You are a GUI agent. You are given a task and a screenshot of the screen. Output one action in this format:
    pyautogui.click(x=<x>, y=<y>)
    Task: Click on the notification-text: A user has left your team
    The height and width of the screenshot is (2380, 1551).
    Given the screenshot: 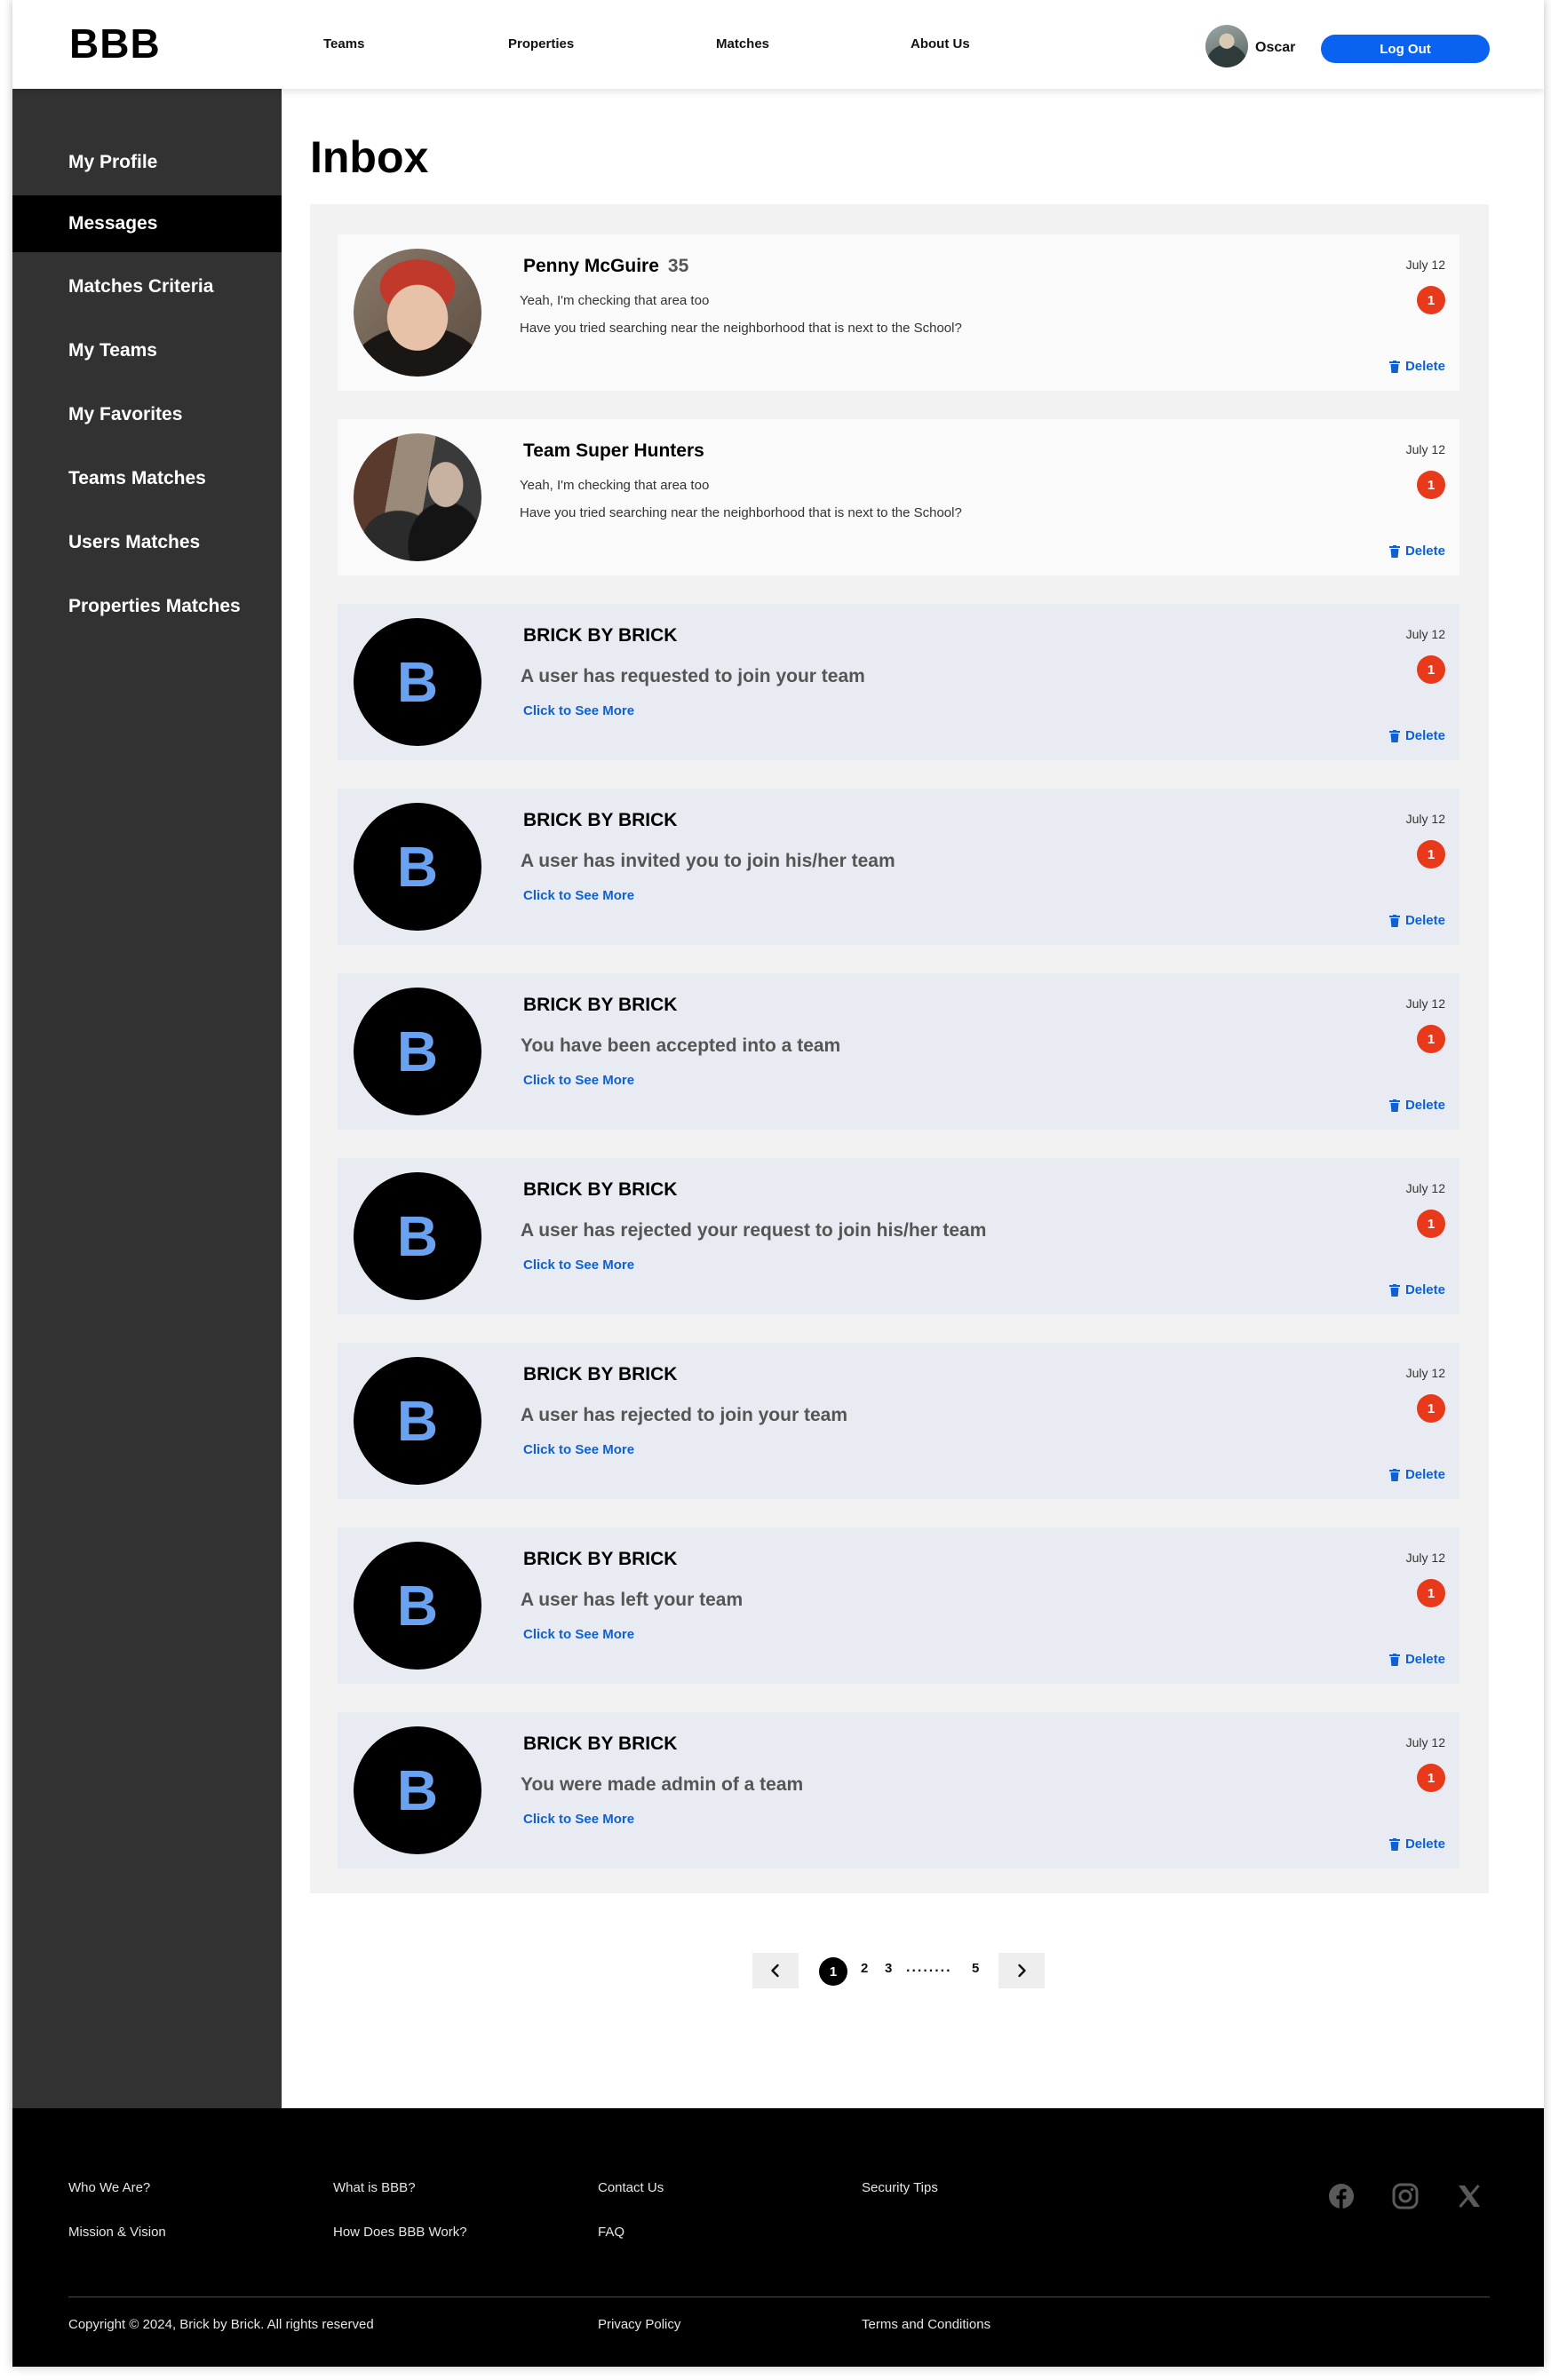 What is the action you would take?
    pyautogui.click(x=632, y=1600)
    